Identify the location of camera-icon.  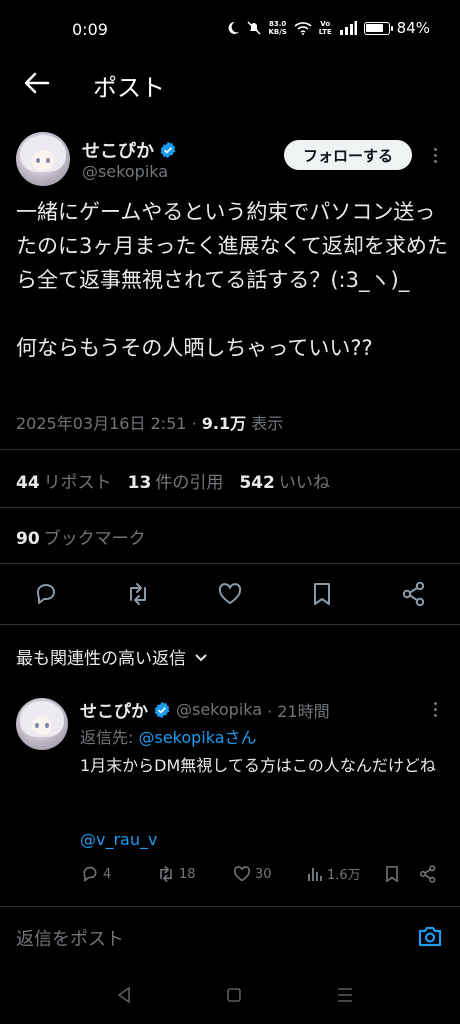
(430, 936).